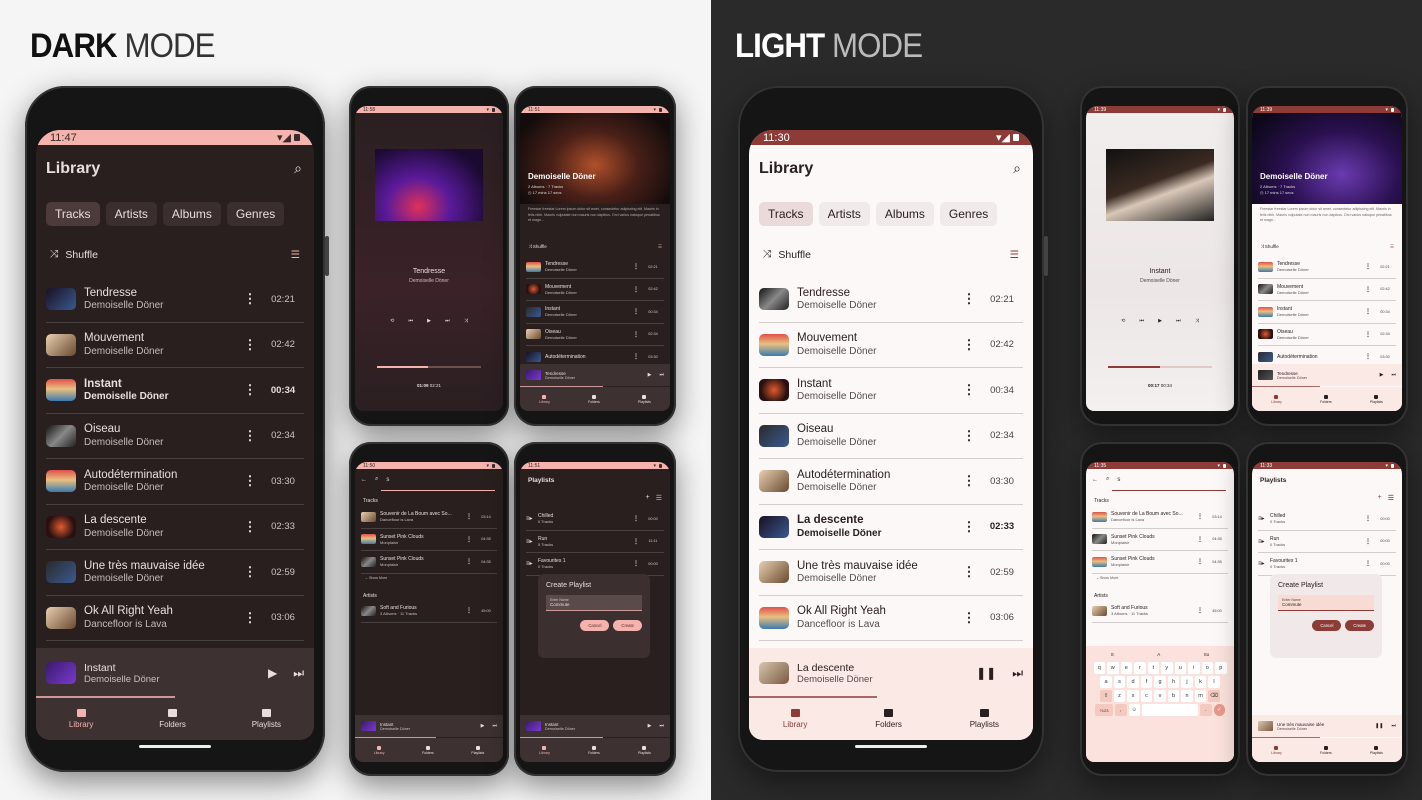 The image size is (1422, 800). I want to click on playlist-item: ≡▸ Chilled 0 Tracks ⋮ 00:00, so click(1327, 519).